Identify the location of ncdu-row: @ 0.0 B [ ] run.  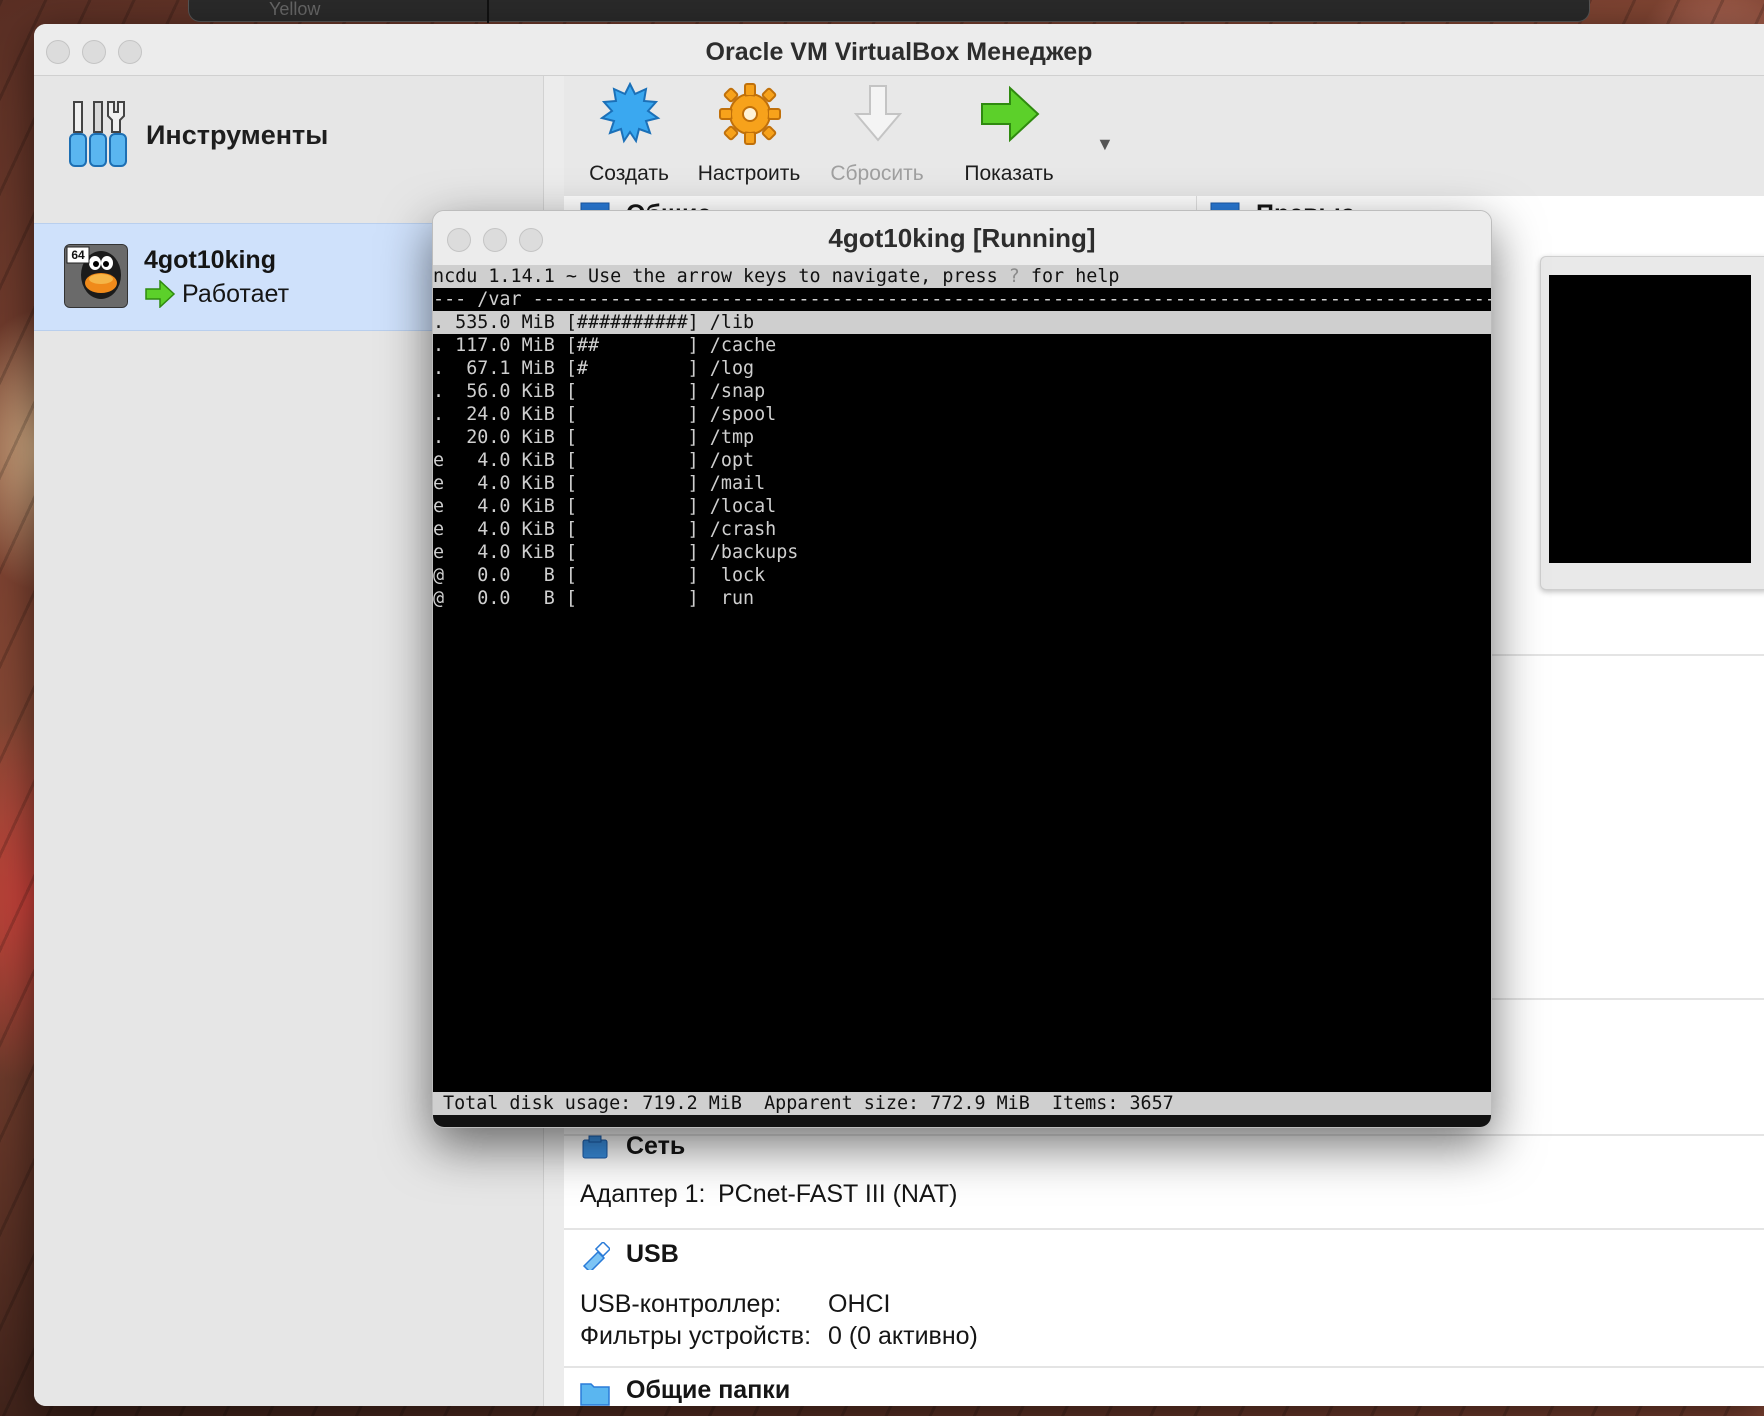
(962, 598).